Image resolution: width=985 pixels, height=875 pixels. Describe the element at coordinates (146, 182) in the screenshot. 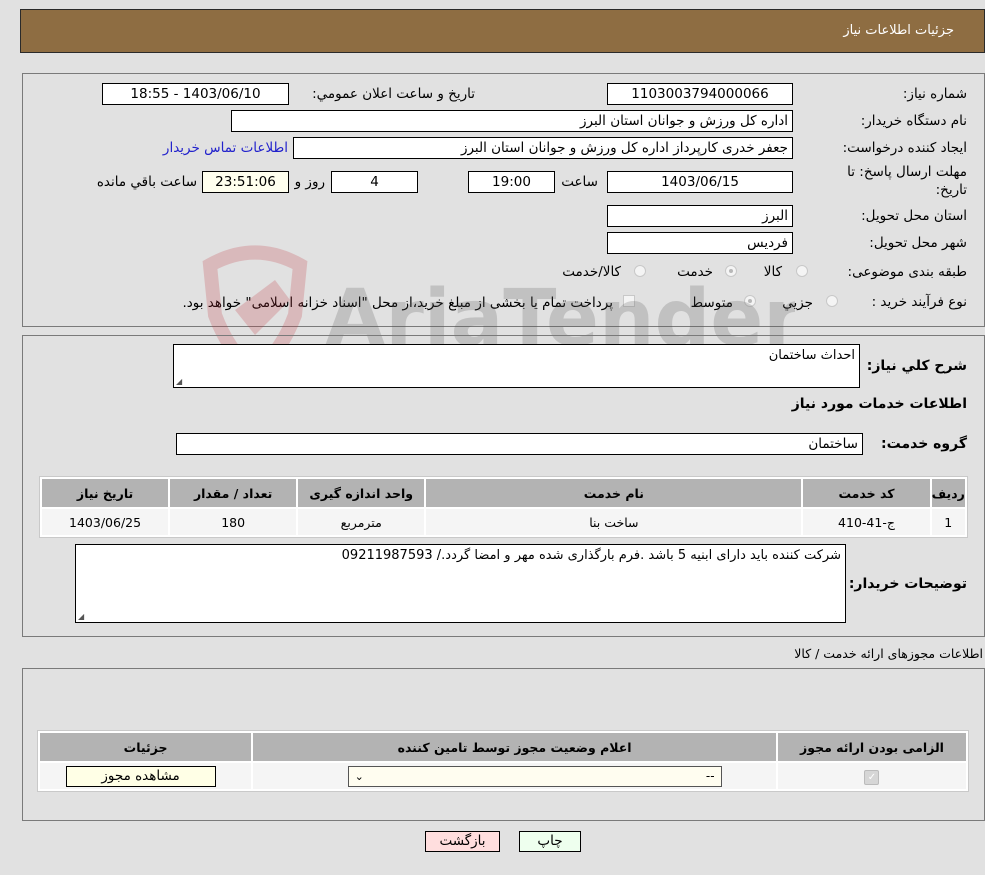

I see `remaining-time-label: ساعت باقي مانده` at that location.